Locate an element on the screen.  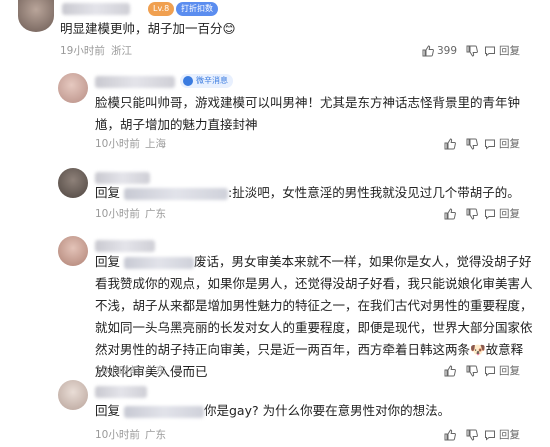
dog-emoji: 🐶 is located at coordinates (478, 349).